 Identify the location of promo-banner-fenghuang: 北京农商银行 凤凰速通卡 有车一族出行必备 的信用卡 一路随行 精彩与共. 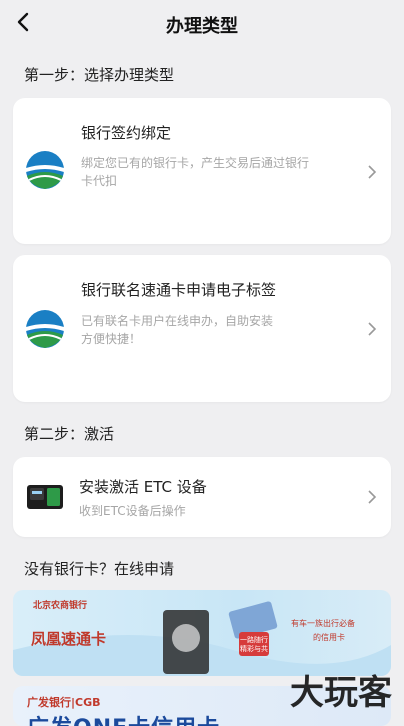
(202, 633).